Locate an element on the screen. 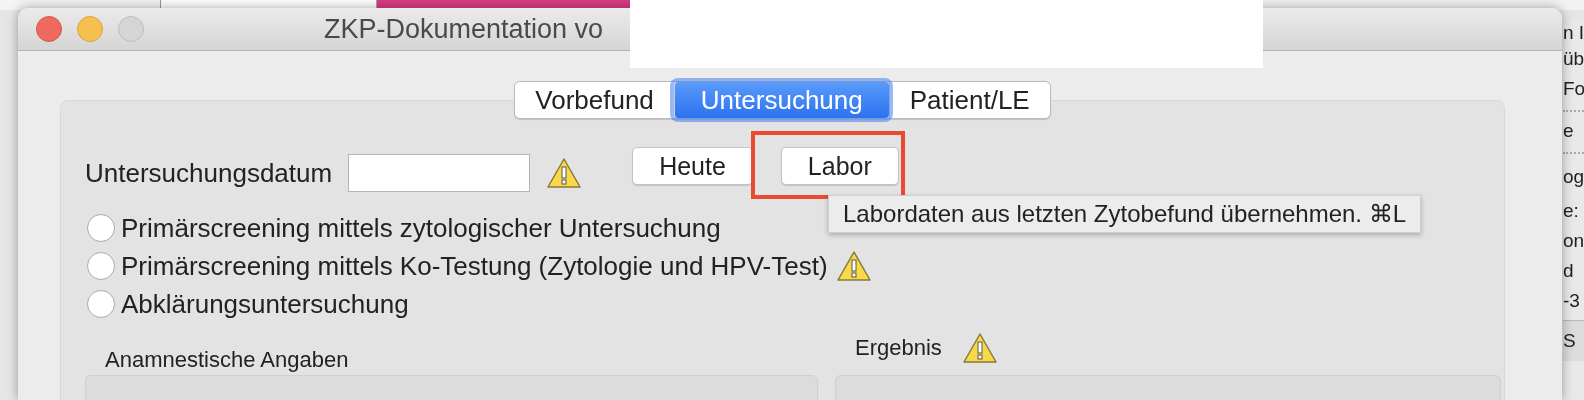 The image size is (1584, 400). background-text: üb is located at coordinates (1573, 59).